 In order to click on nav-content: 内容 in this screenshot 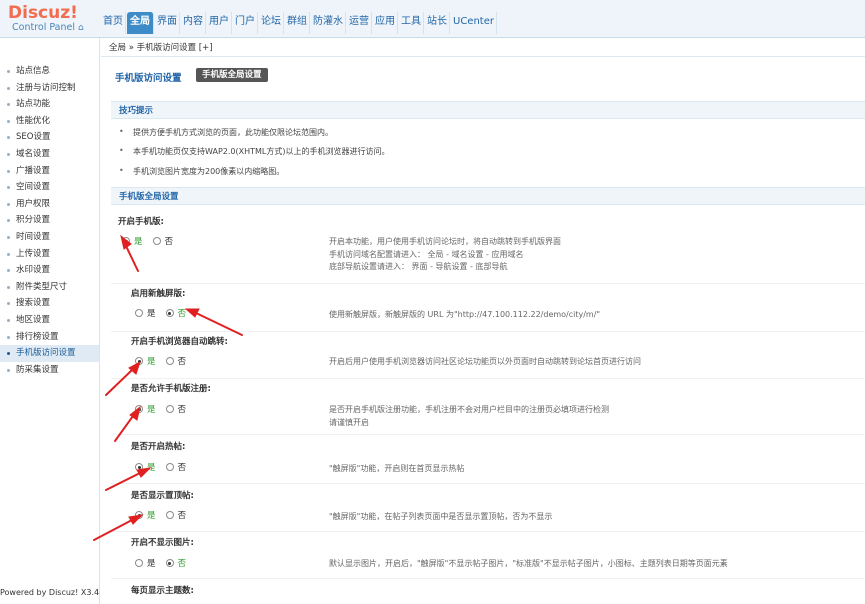, I will do `click(193, 23)`.